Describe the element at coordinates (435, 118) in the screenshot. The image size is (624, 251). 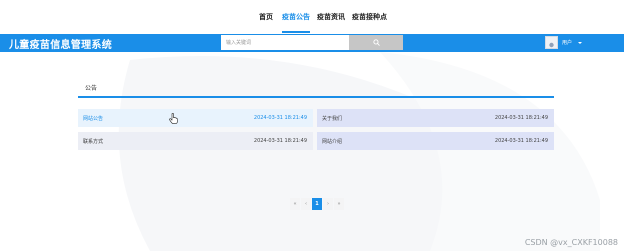
I see `notice-item: 关于我们 2024-03-31 18:21:49` at that location.